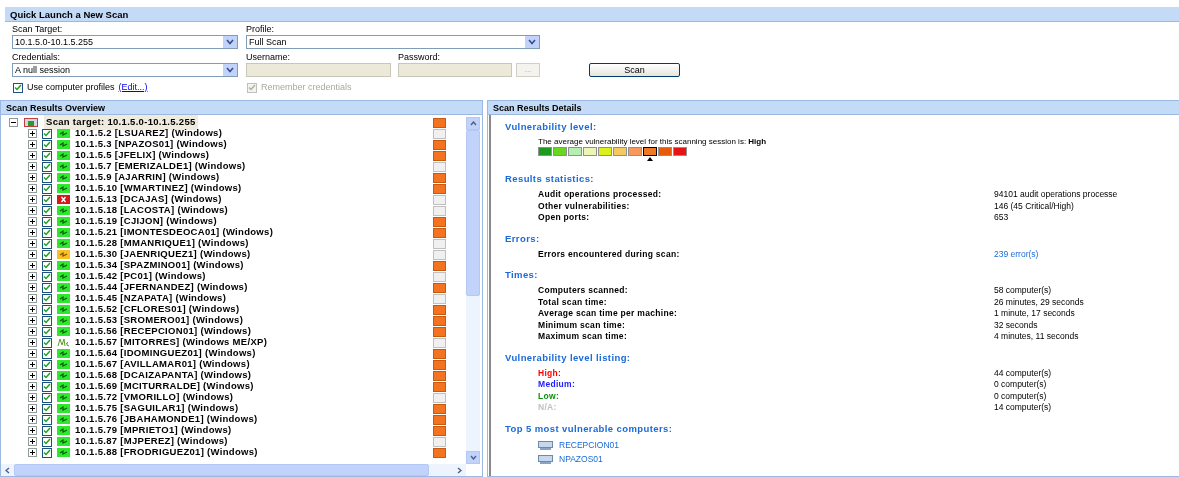  What do you see at coordinates (133, 88) in the screenshot?
I see `edit-link: (Edit...)` at bounding box center [133, 88].